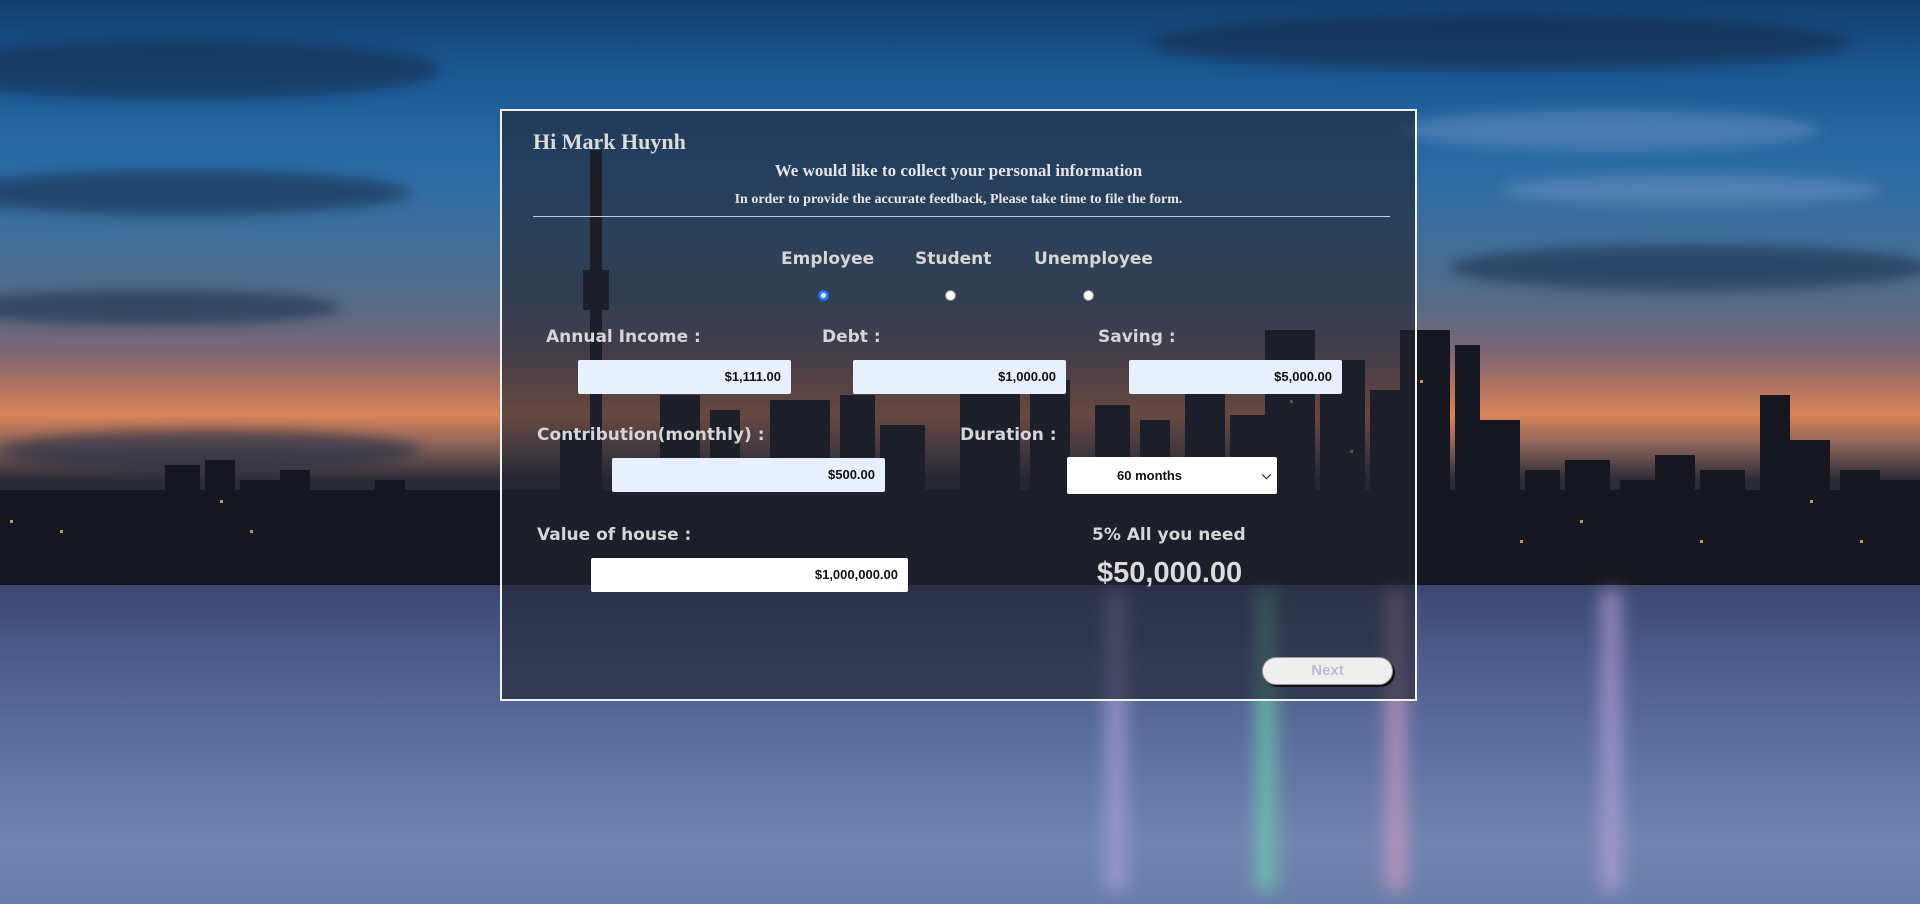 The width and height of the screenshot is (1920, 904). What do you see at coordinates (1169, 535) in the screenshot?
I see `down-payment-label: 5% All you need` at bounding box center [1169, 535].